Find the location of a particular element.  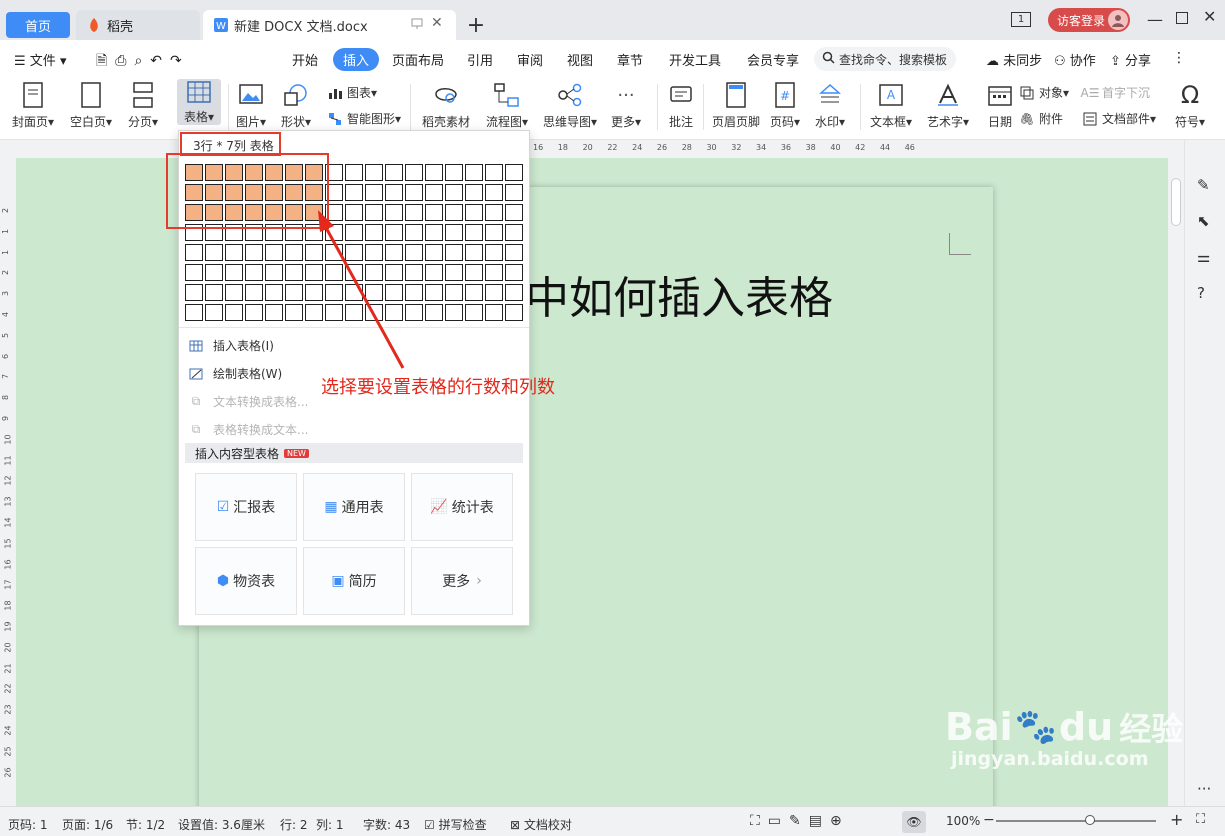

more-options-icon: ··· is located at coordinates (1204, 789).